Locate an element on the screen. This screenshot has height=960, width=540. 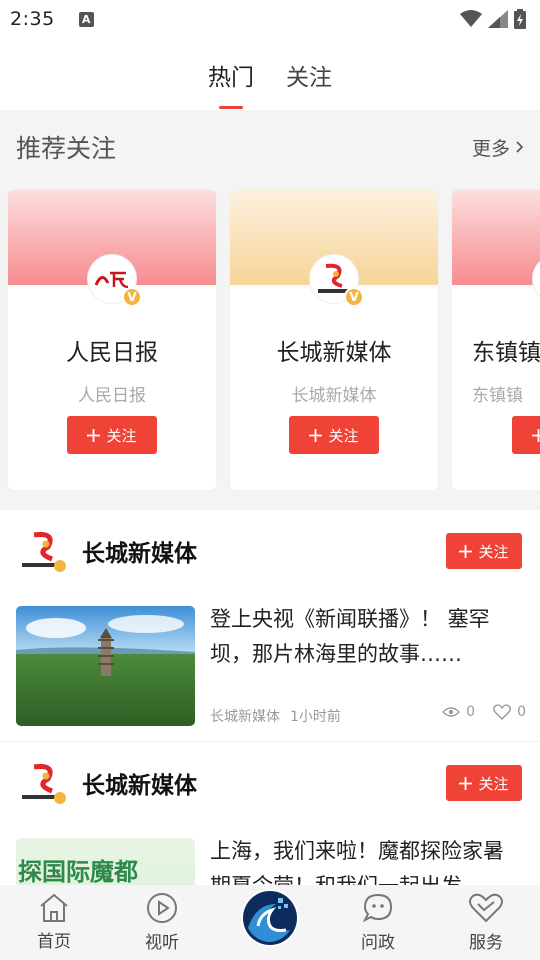
nav-home: 首页 is located at coordinates (54, 922).